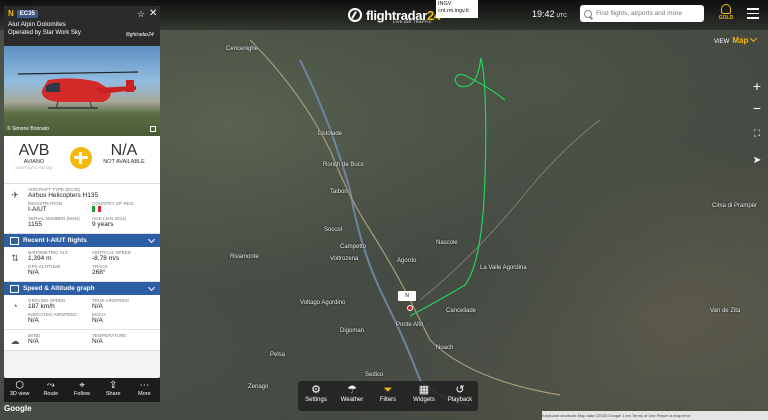 This screenshot has height=420, width=768. What do you see at coordinates (355, 15) in the screenshot?
I see `radar-icon` at bounding box center [355, 15].